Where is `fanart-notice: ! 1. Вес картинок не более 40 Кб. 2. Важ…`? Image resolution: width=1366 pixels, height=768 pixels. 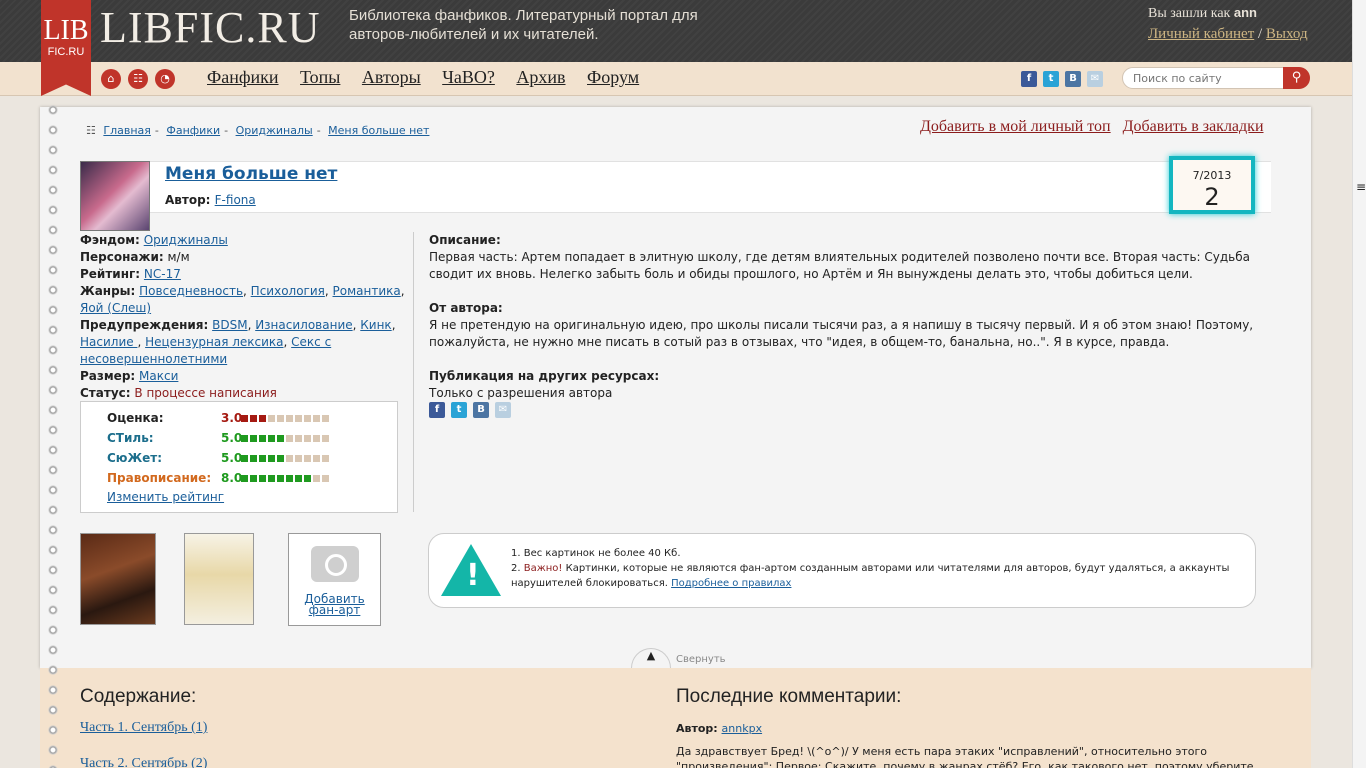
fanart-notice: ! 1. Вес картинок не более 40 Кб. 2. Важ… is located at coordinates (842, 570).